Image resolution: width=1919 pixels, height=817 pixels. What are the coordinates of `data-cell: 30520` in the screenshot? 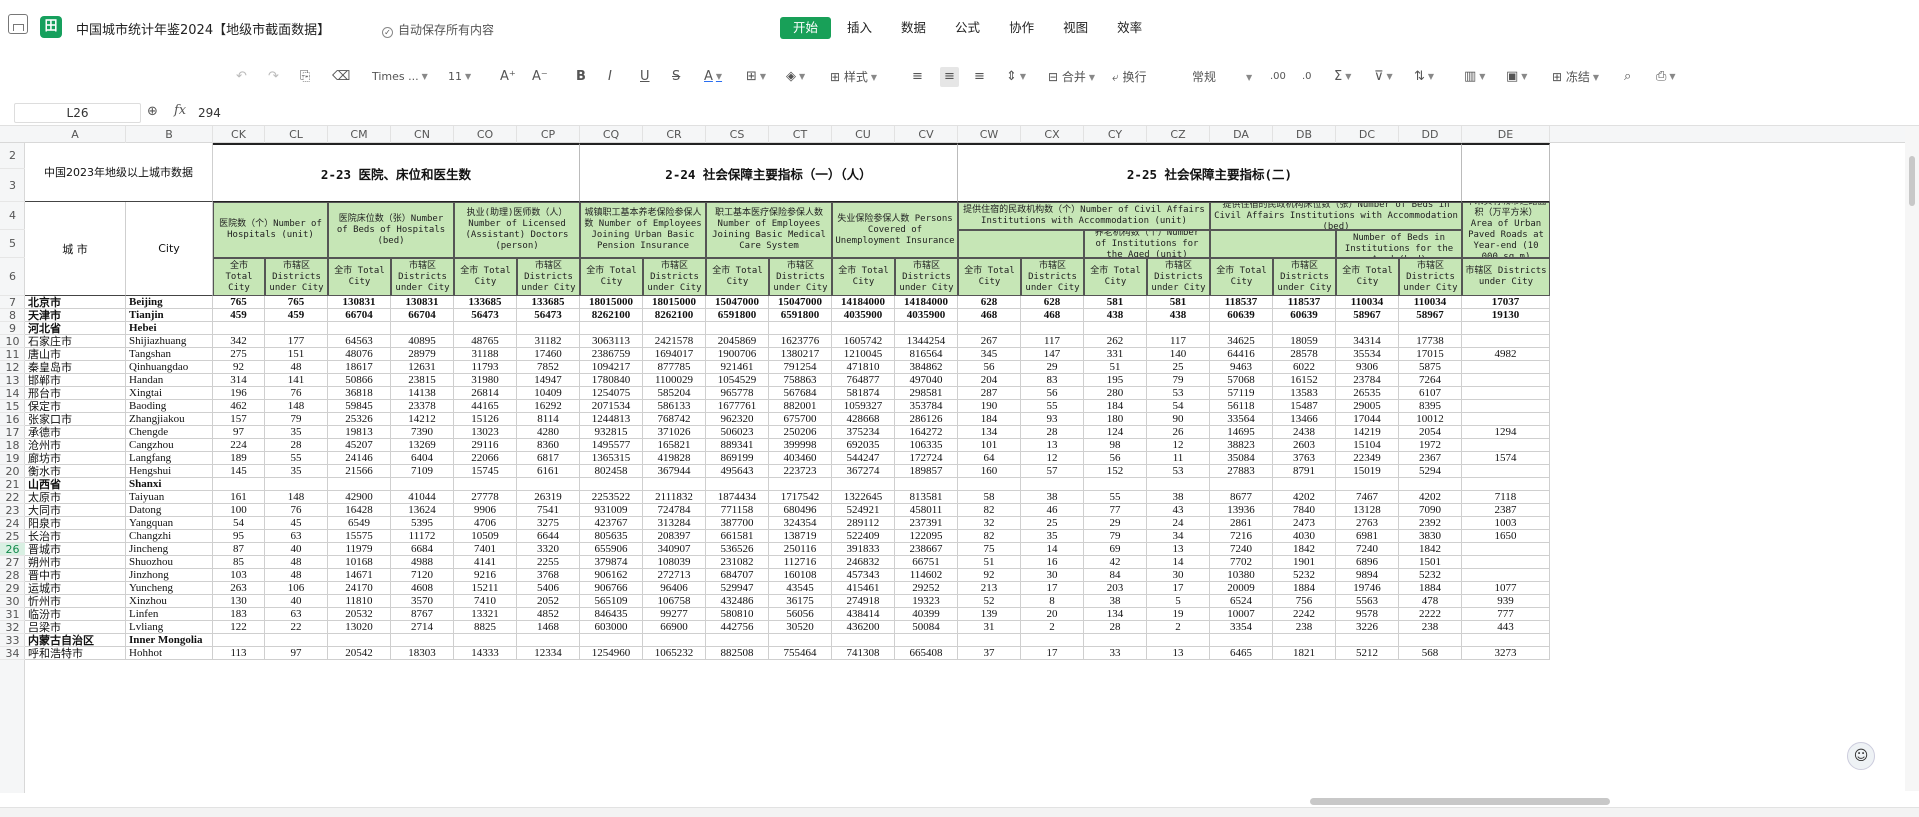 It's located at (800, 627).